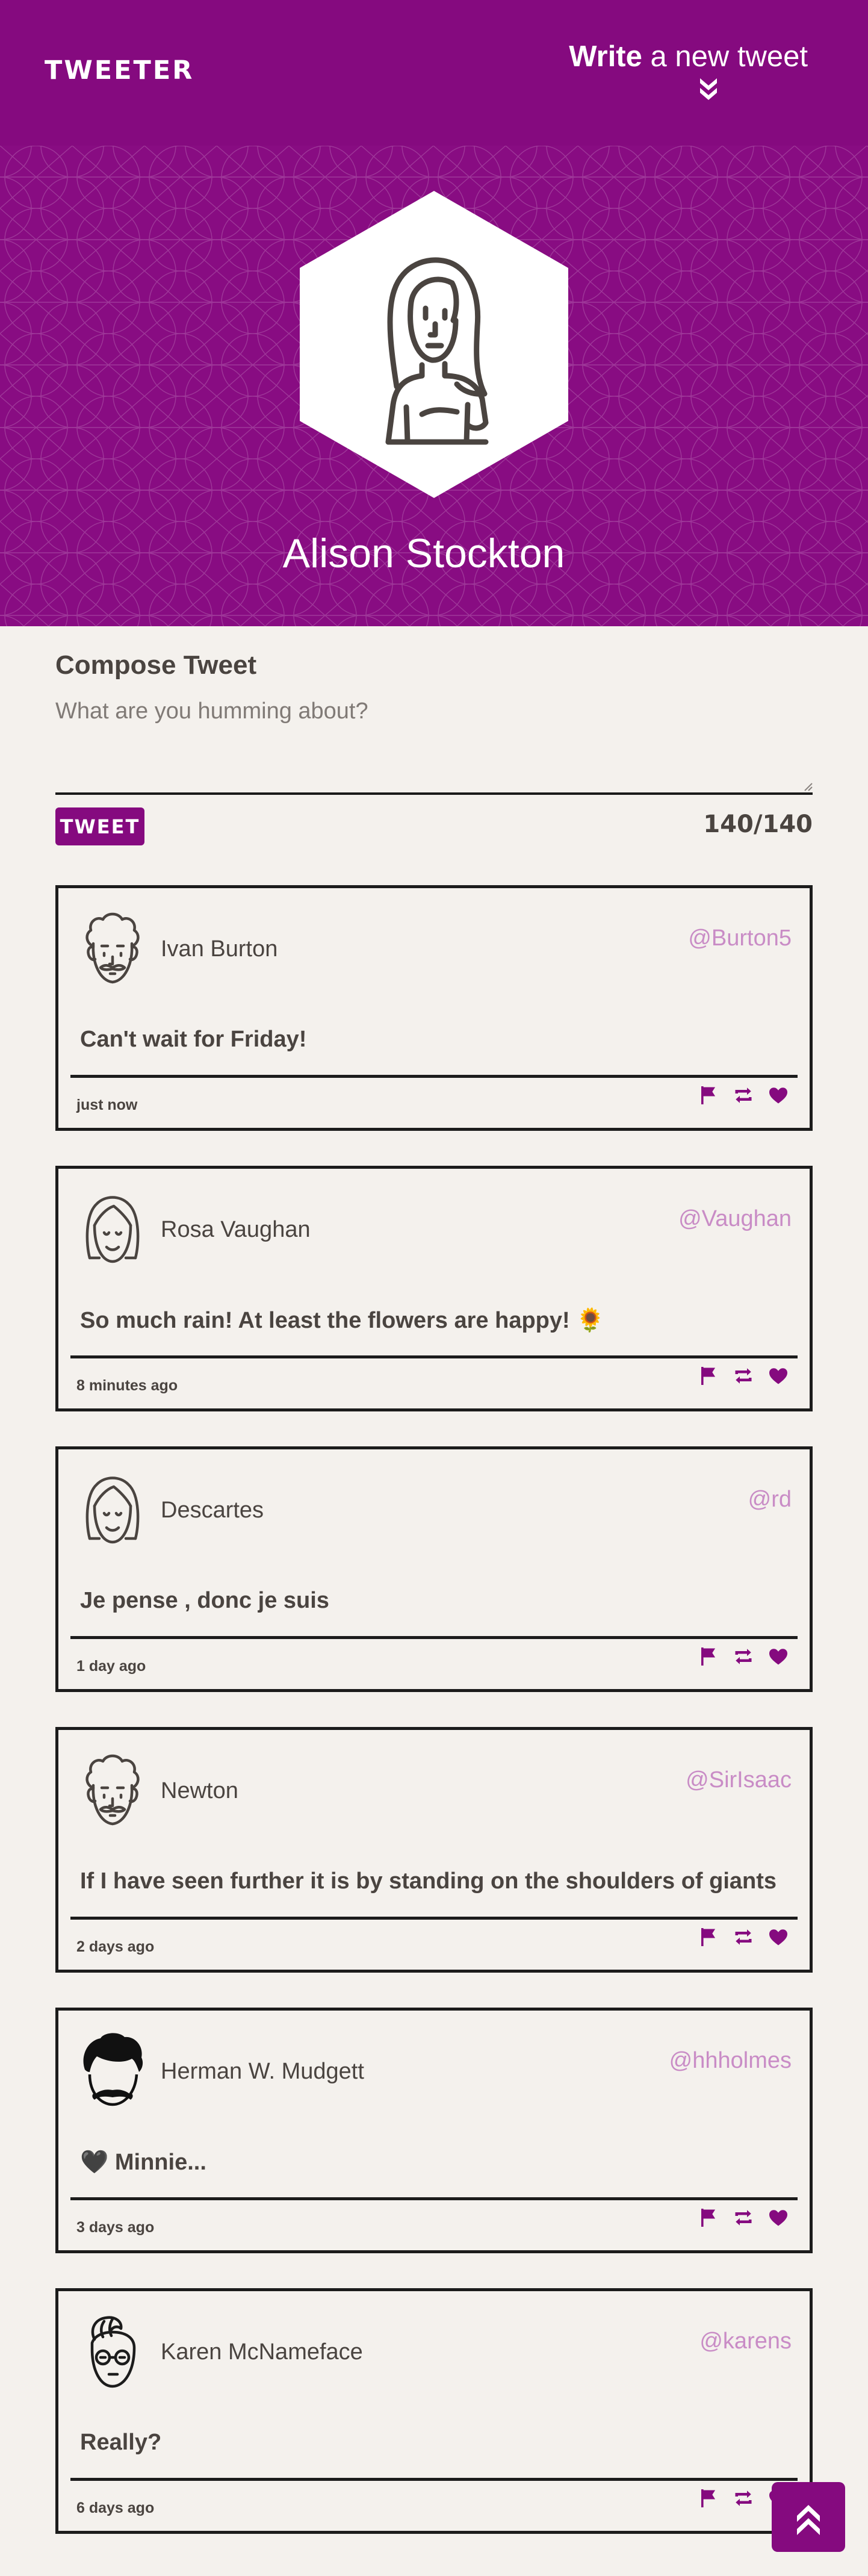 This screenshot has height=2576, width=868. I want to click on double-chevron-down-icon, so click(708, 89).